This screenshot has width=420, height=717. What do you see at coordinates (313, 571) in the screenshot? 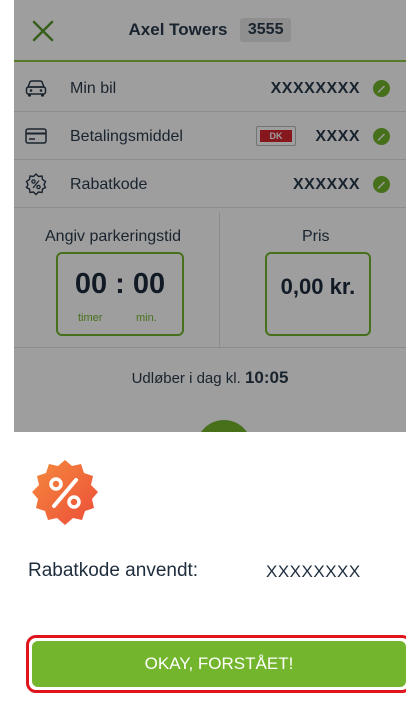
I see `applied-code-value: XXXXXXXX` at bounding box center [313, 571].